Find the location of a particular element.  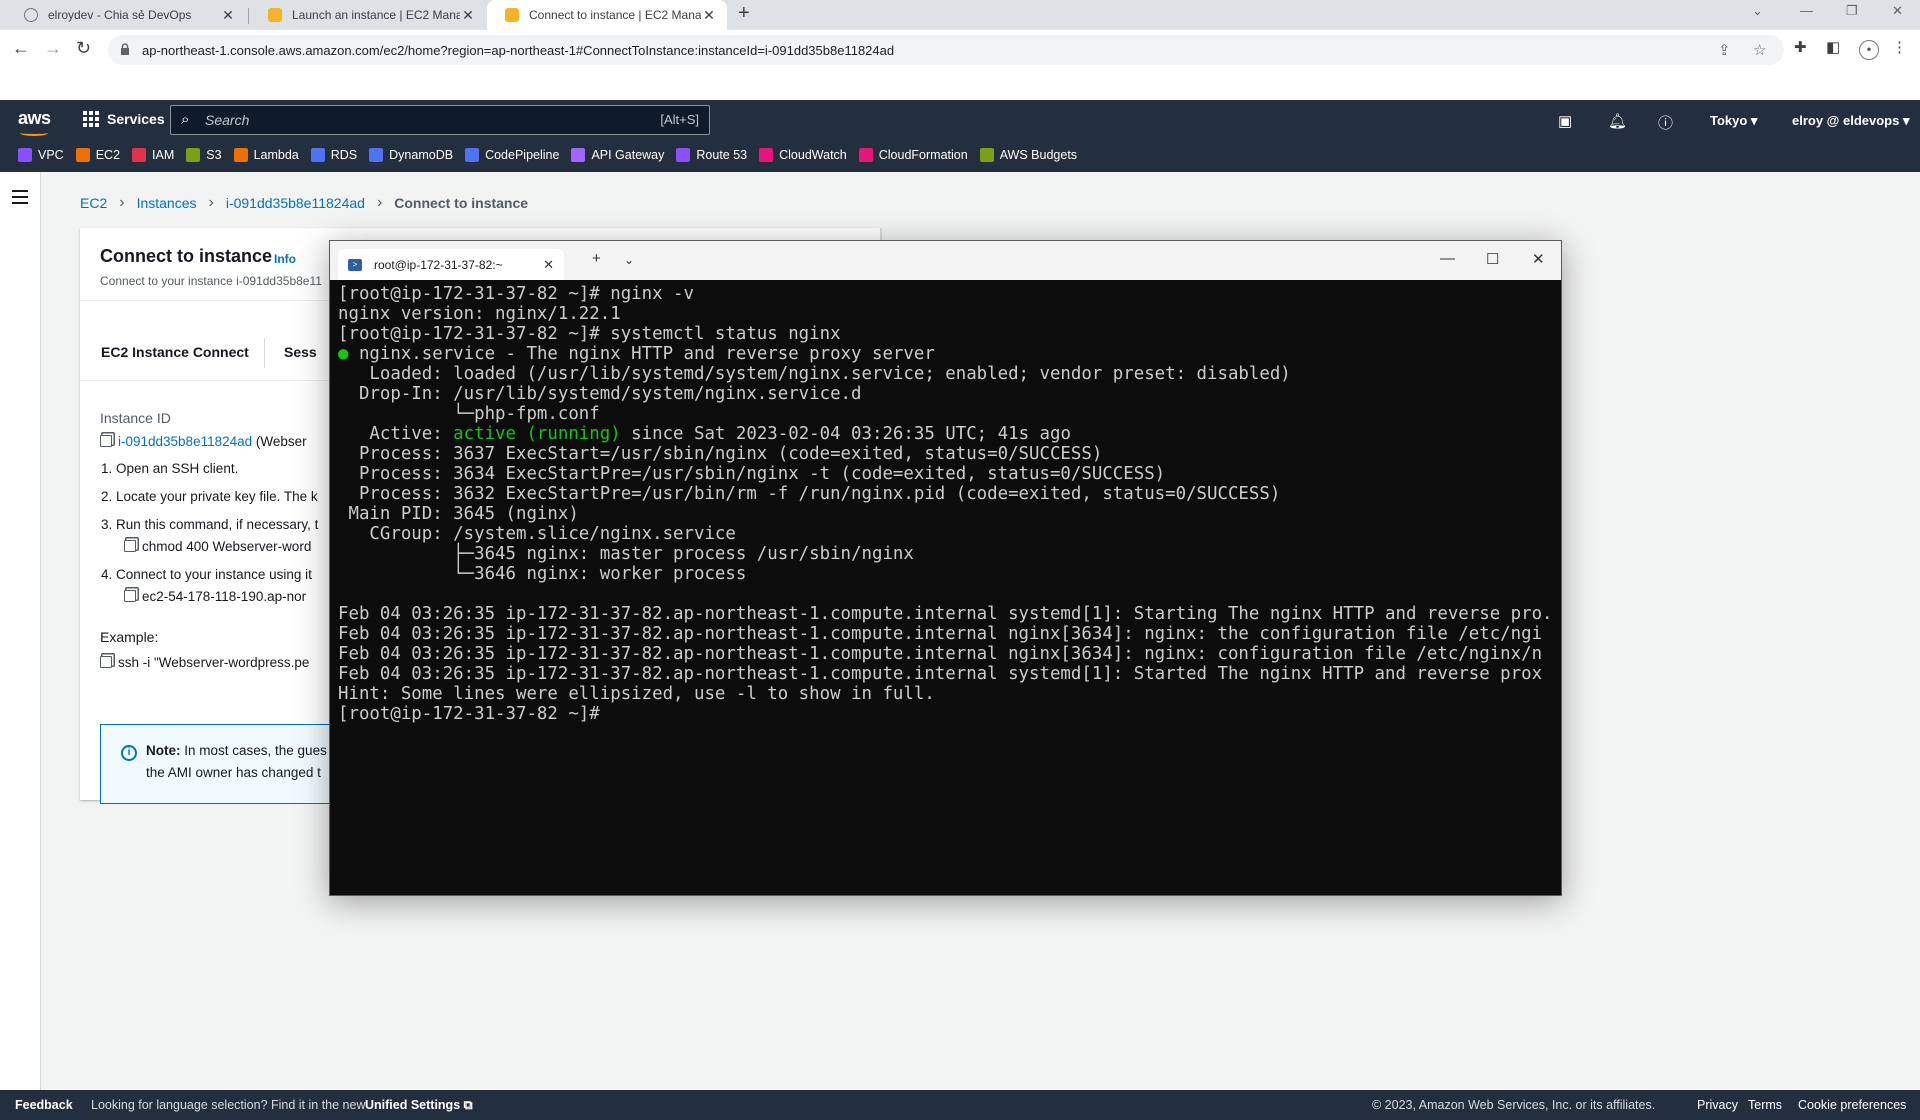

step-4: 4. Connect to your instance using it is located at coordinates (206, 574).